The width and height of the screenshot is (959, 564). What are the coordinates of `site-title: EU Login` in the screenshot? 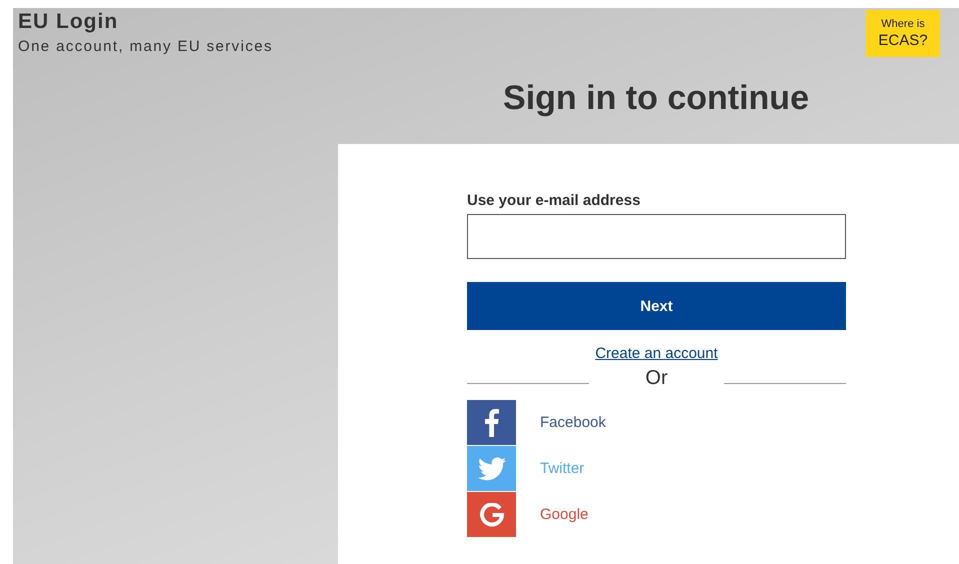 It's located at (69, 22).